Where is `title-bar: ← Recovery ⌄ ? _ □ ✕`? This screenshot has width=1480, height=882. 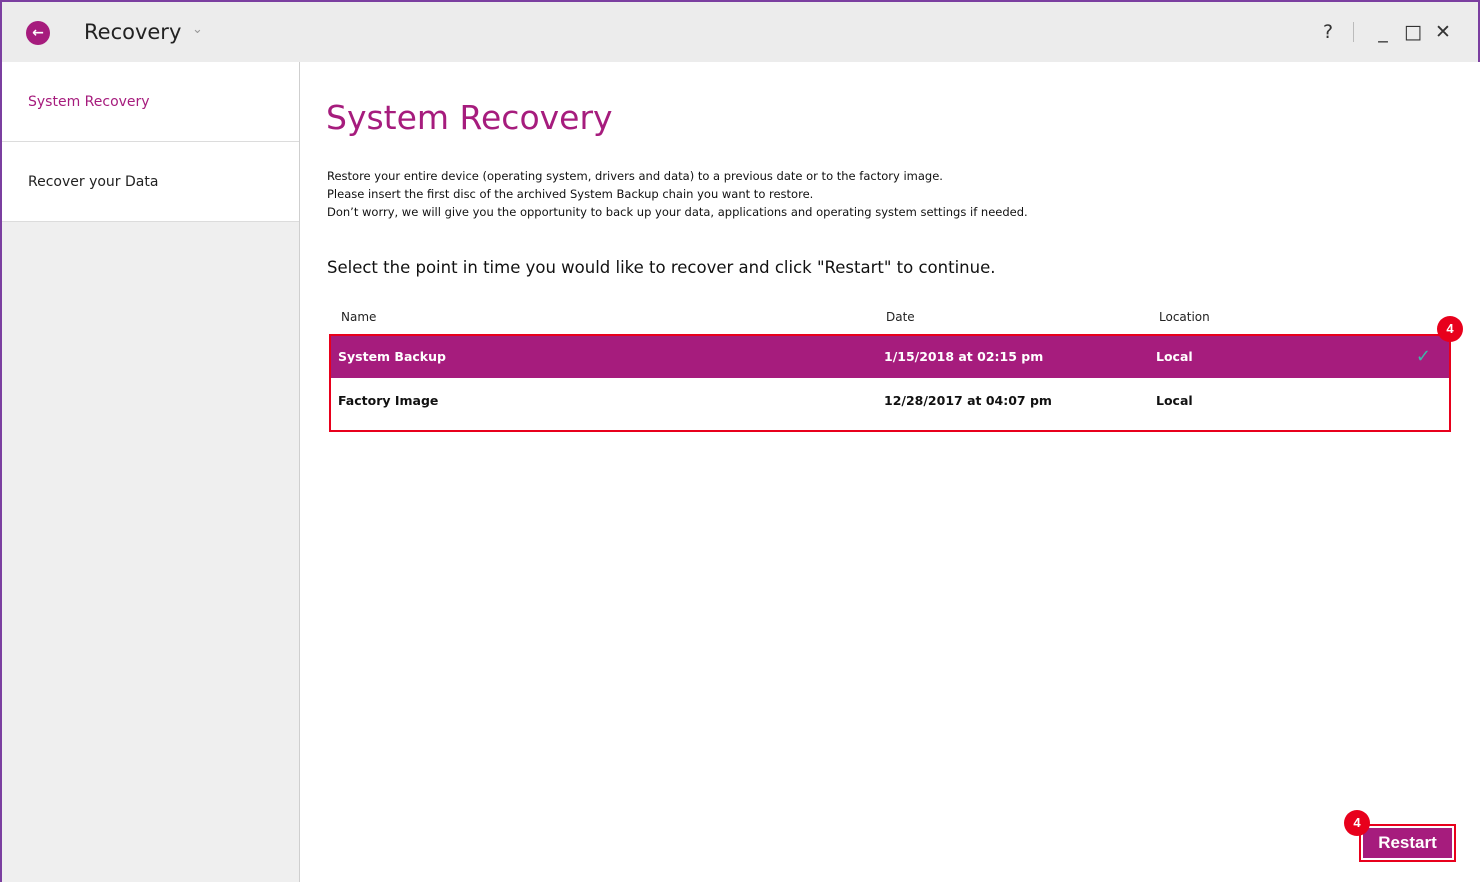
title-bar: ← Recovery ⌄ ? _ □ ✕ is located at coordinates (740, 32).